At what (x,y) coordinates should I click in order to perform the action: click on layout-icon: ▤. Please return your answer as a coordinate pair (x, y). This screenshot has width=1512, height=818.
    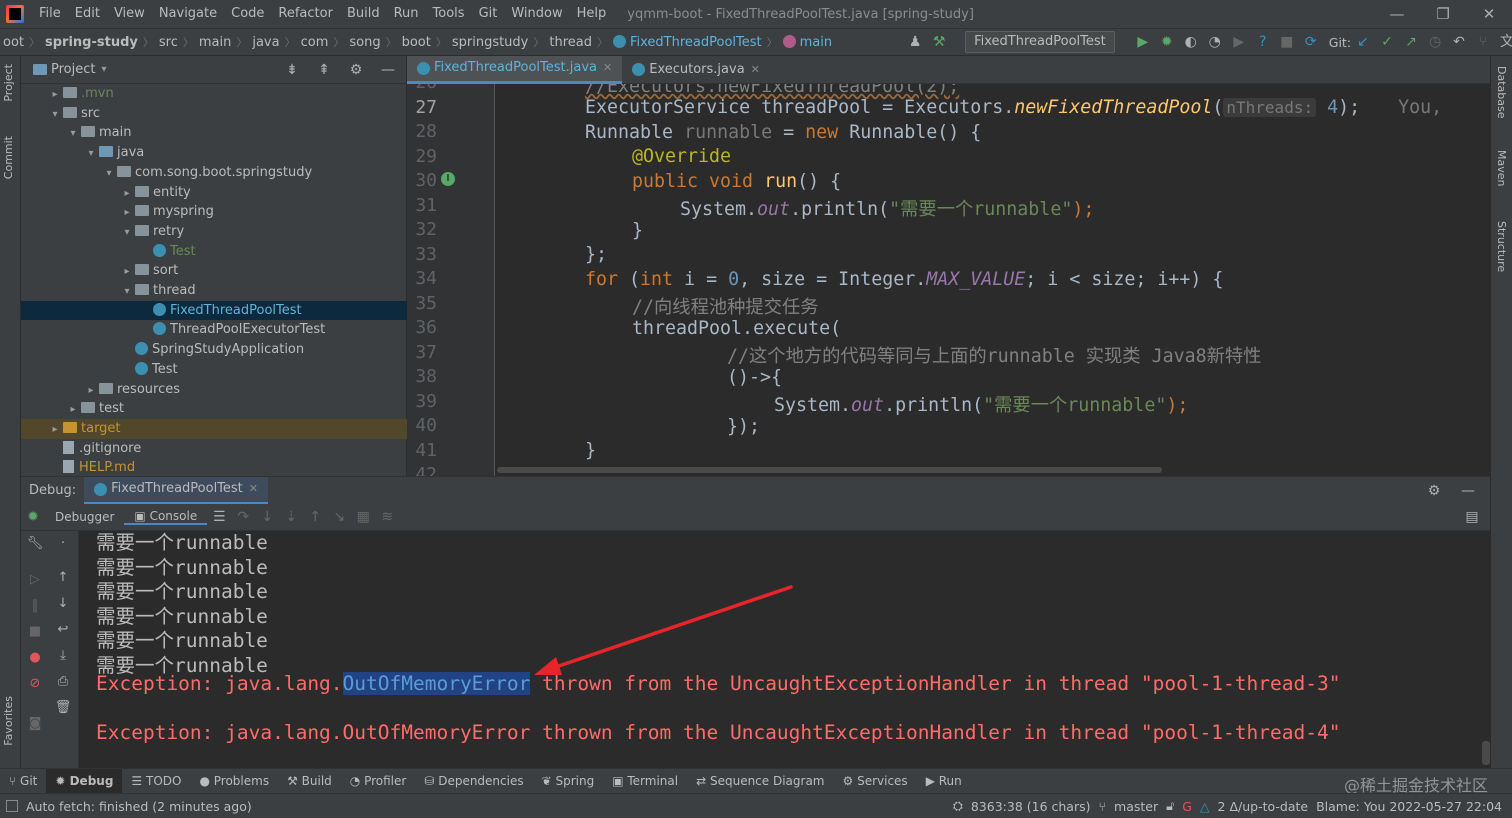
    Looking at the image, I should click on (1472, 517).